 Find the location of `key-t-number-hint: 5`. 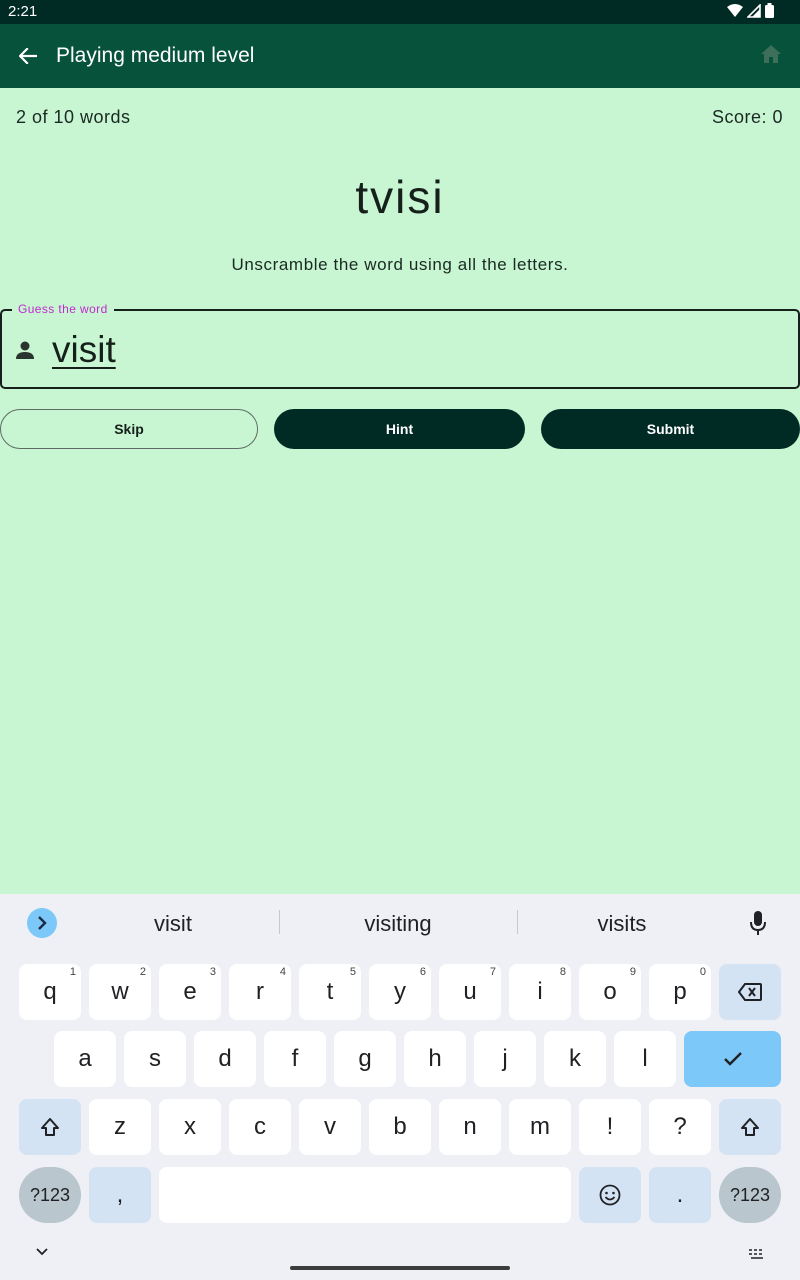

key-t-number-hint: 5 is located at coordinates (352, 972).